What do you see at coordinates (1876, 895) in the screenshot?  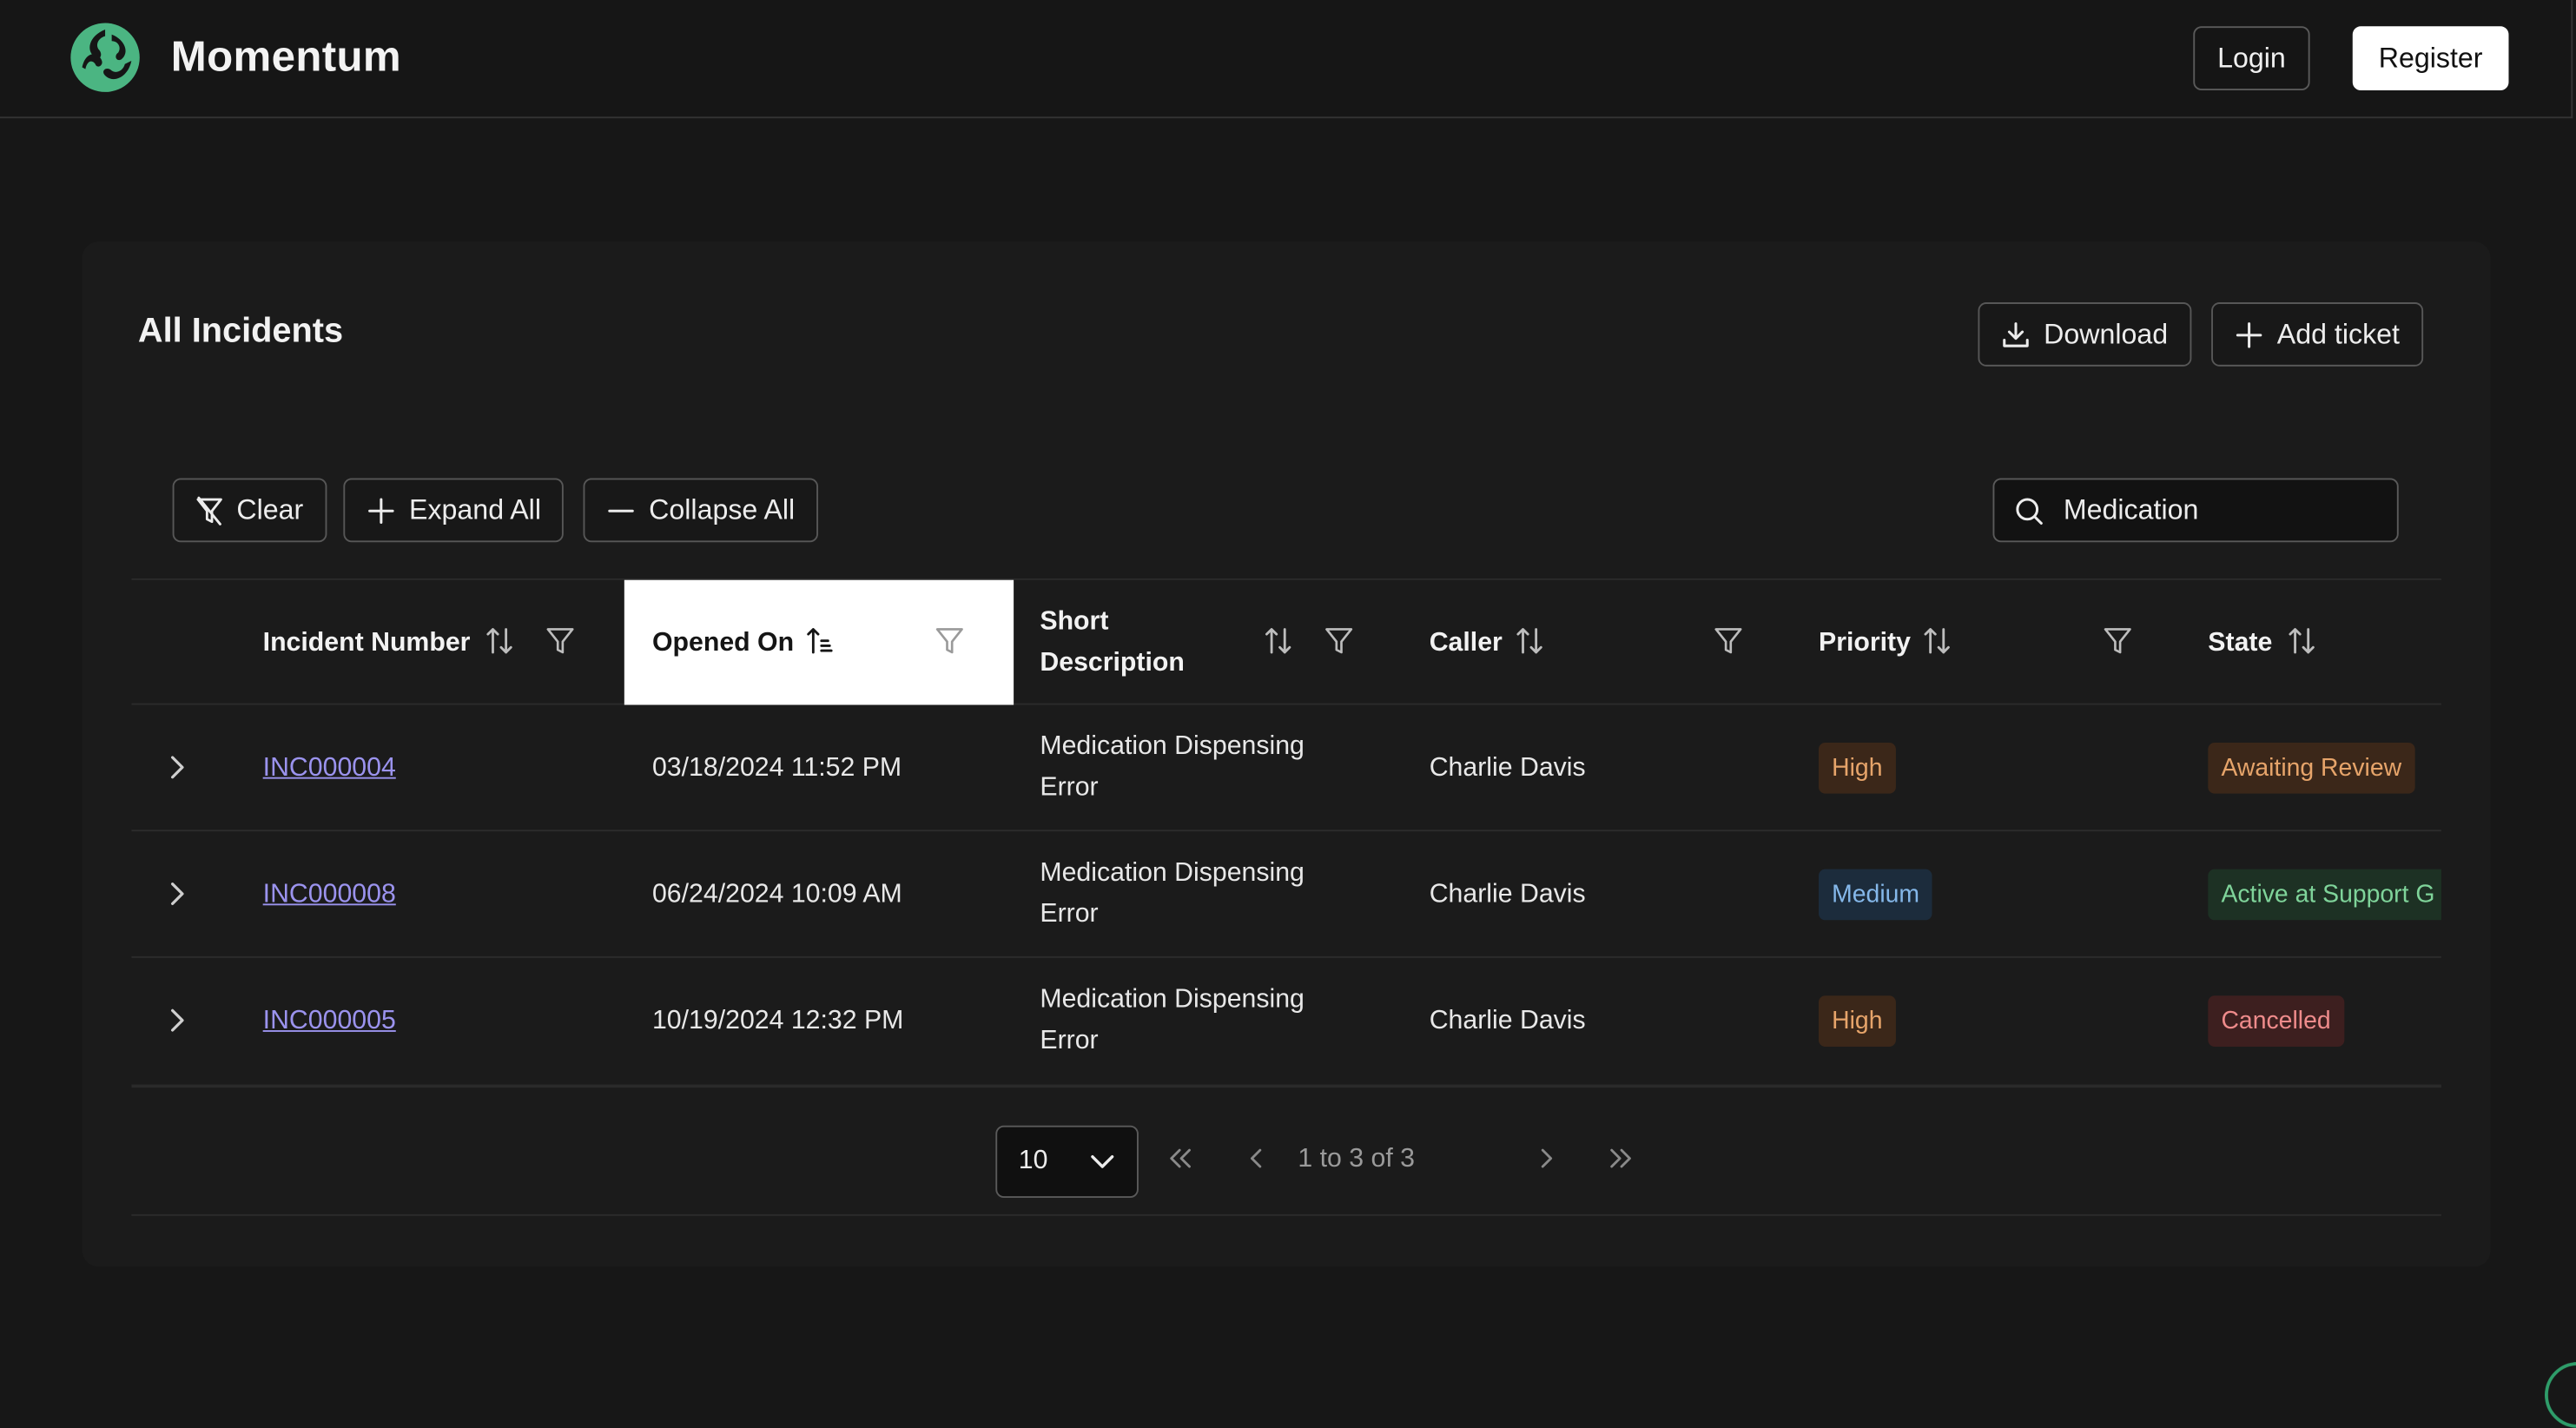 I see `priority-badge: Medium` at bounding box center [1876, 895].